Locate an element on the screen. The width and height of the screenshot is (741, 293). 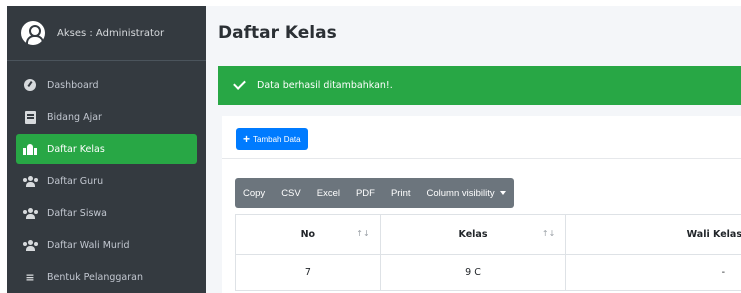
sidebar-item-daftar-siswa: Daftar Siswa is located at coordinates (106, 213).